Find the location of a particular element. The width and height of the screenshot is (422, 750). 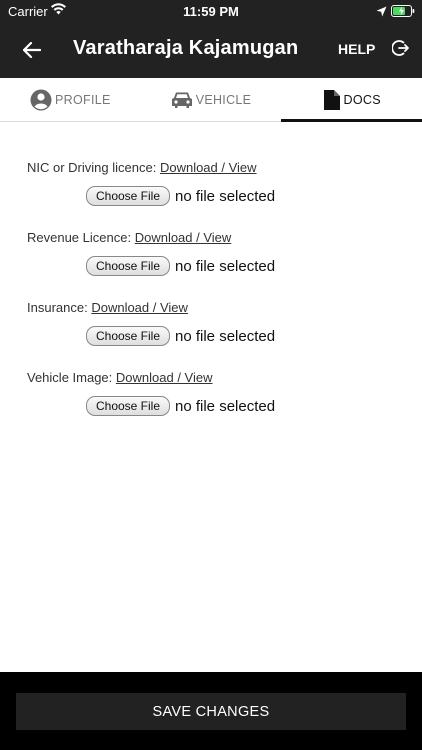

doc-insurance-label-row: Insurance: Download / View is located at coordinates (107, 307).